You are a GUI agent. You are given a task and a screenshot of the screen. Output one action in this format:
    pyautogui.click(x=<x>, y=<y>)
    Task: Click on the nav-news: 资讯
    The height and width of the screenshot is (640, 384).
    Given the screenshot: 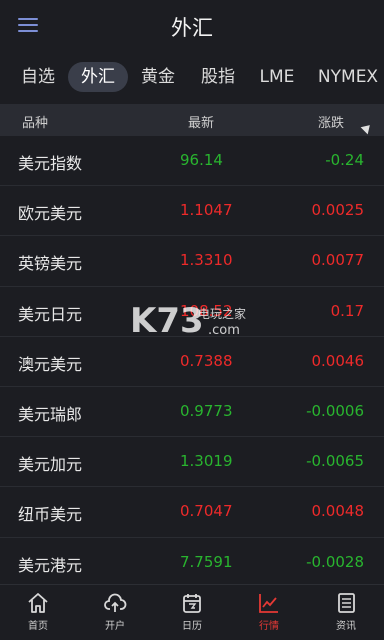 What is the action you would take?
    pyautogui.click(x=346, y=614)
    